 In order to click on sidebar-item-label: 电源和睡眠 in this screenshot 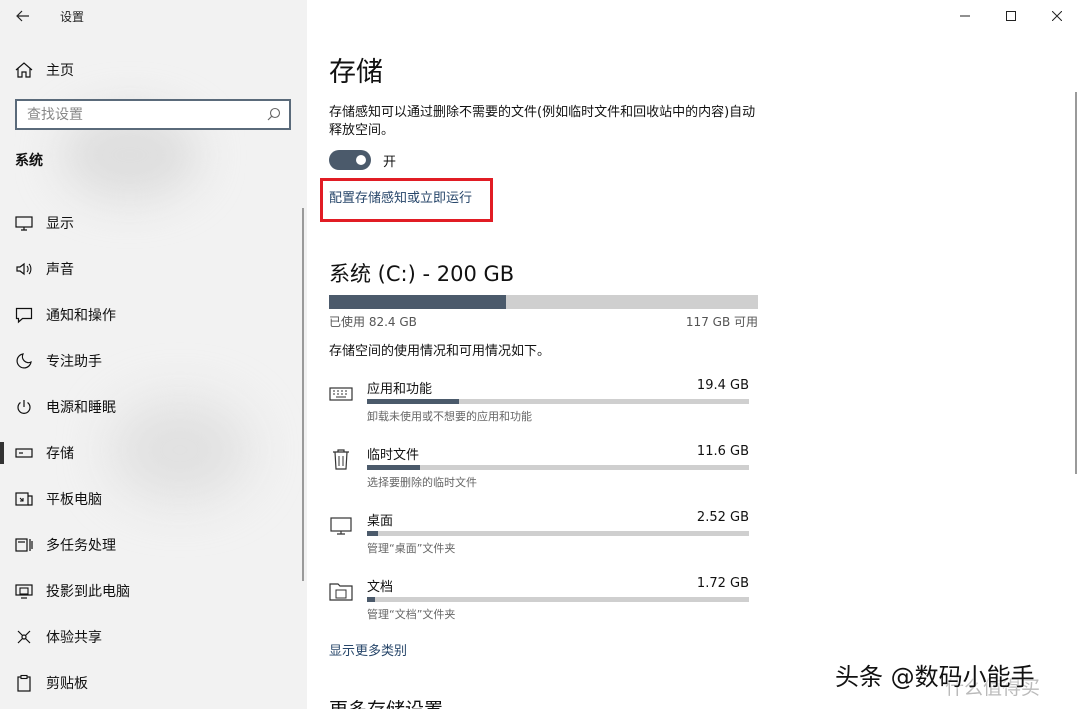, I will do `click(81, 408)`.